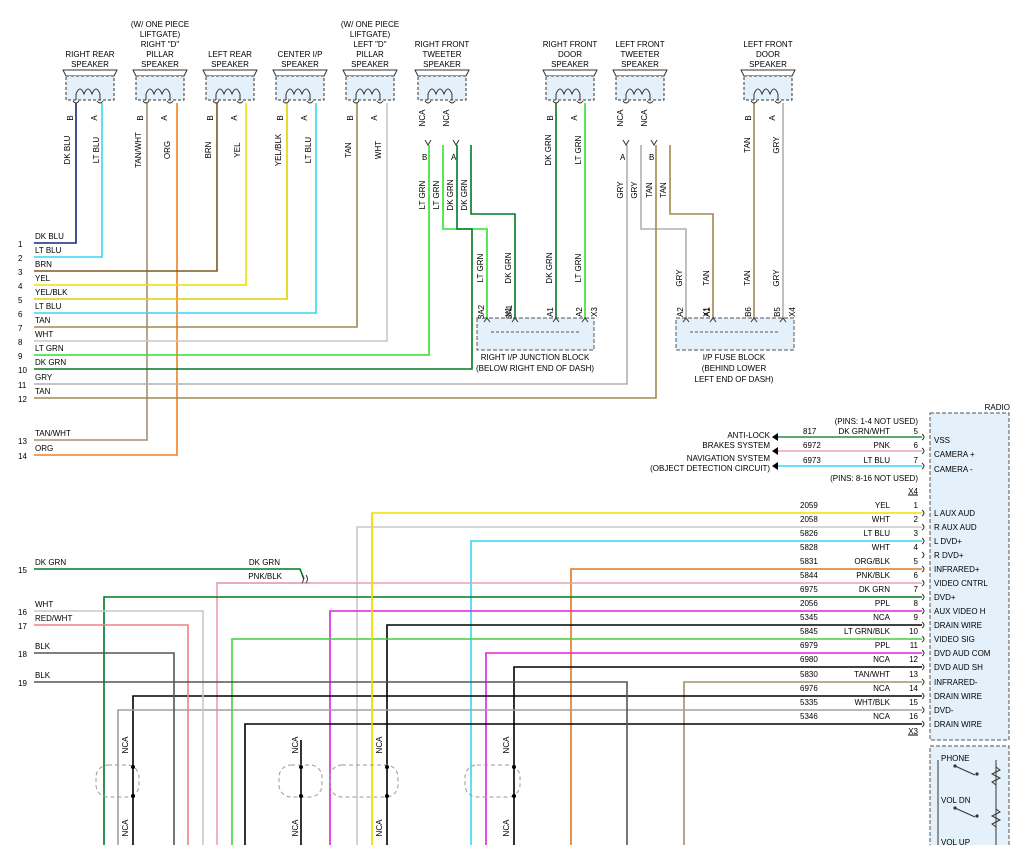  What do you see at coordinates (208, 149) in the screenshot?
I see `speaker-wire-label: BRN` at bounding box center [208, 149].